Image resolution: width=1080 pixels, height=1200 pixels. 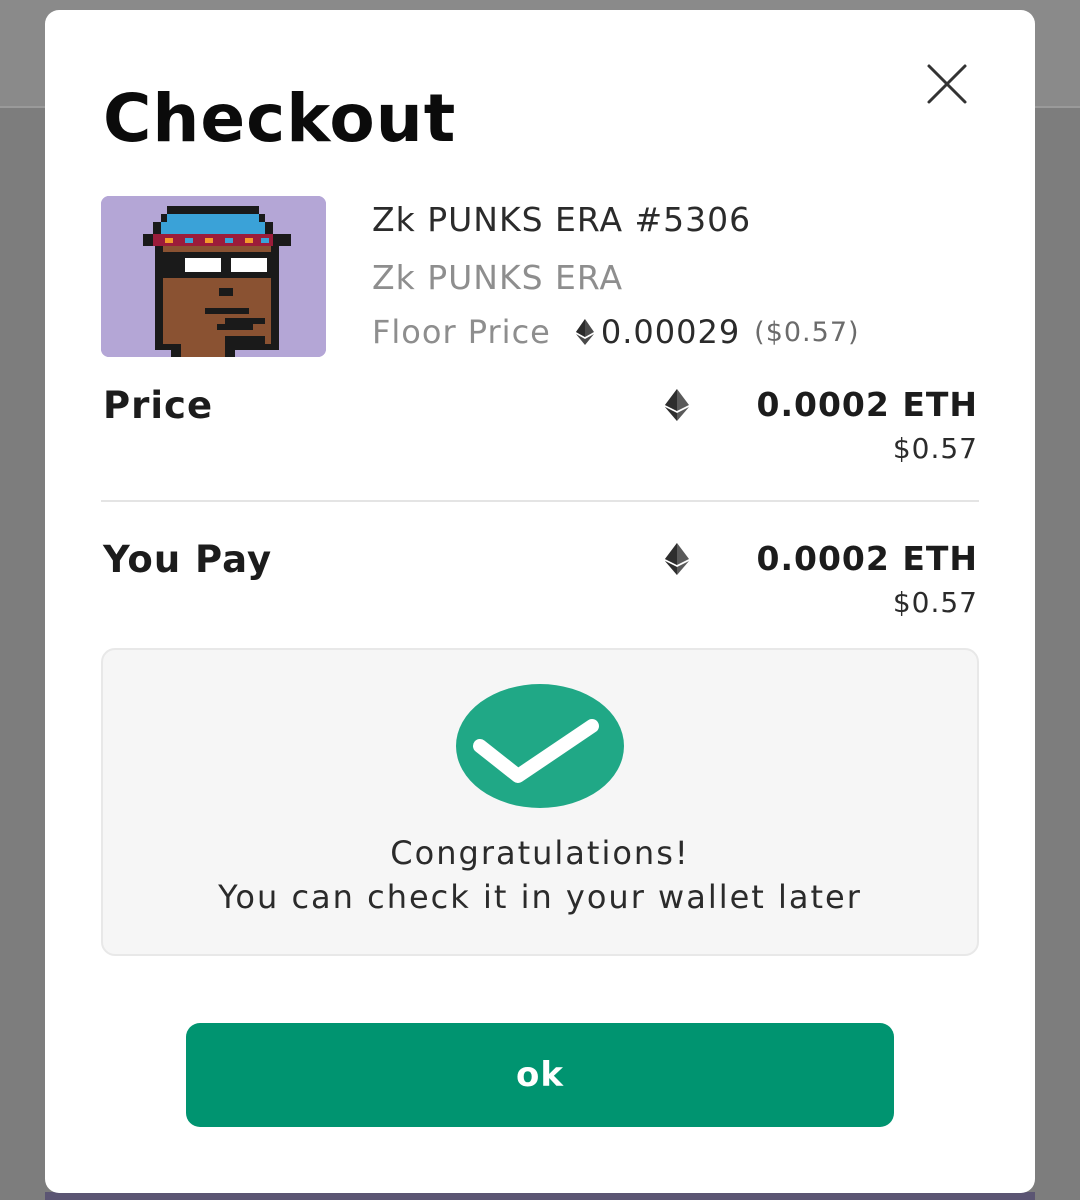 What do you see at coordinates (158, 405) in the screenshot?
I see `price-label: Price` at bounding box center [158, 405].